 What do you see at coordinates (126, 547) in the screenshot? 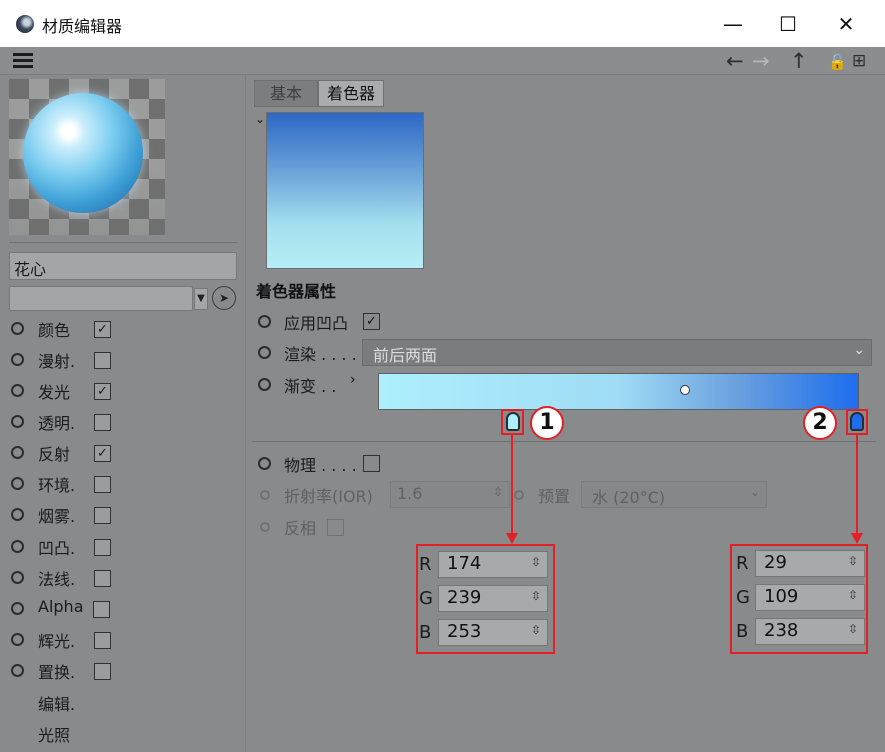
I see `channel-bump: 凹凸.` at bounding box center [126, 547].